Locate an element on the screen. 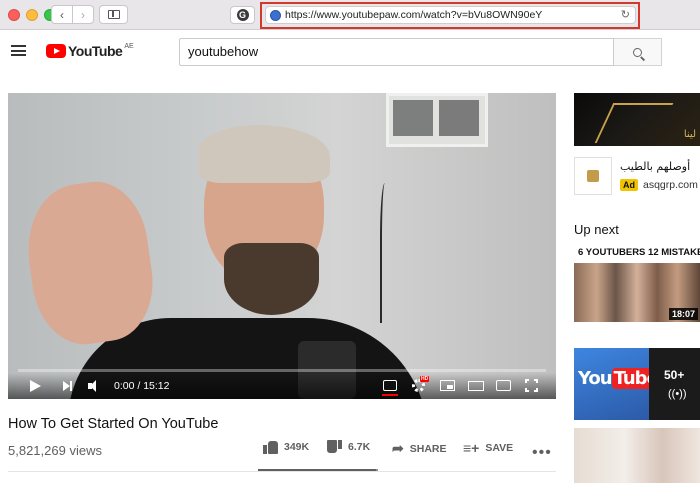 The width and height of the screenshot is (700, 483). save-label: SAVE is located at coordinates (499, 448).